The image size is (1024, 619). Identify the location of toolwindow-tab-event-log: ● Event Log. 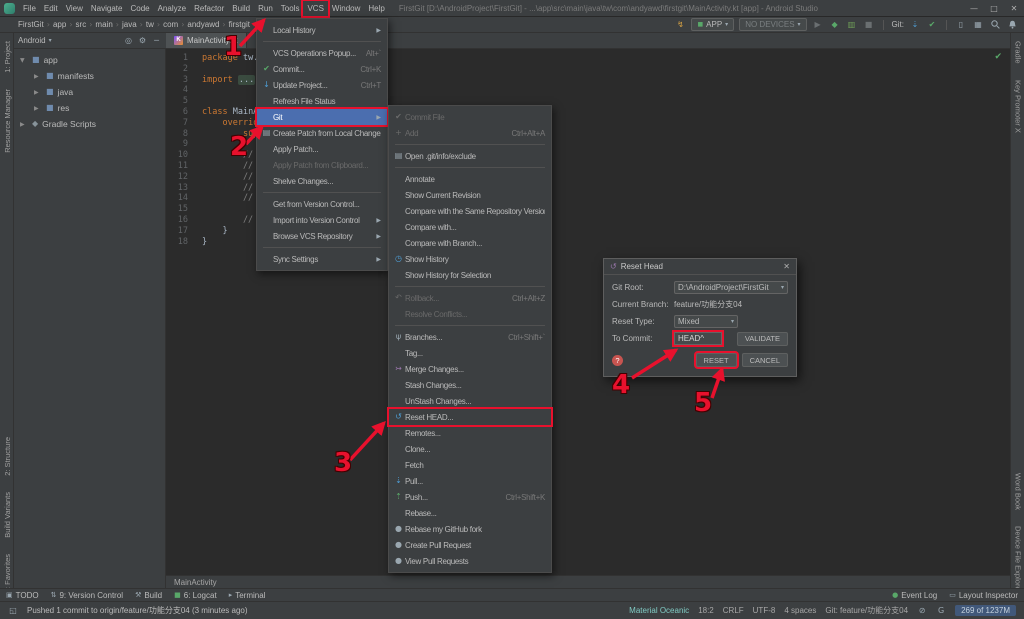
(914, 595).